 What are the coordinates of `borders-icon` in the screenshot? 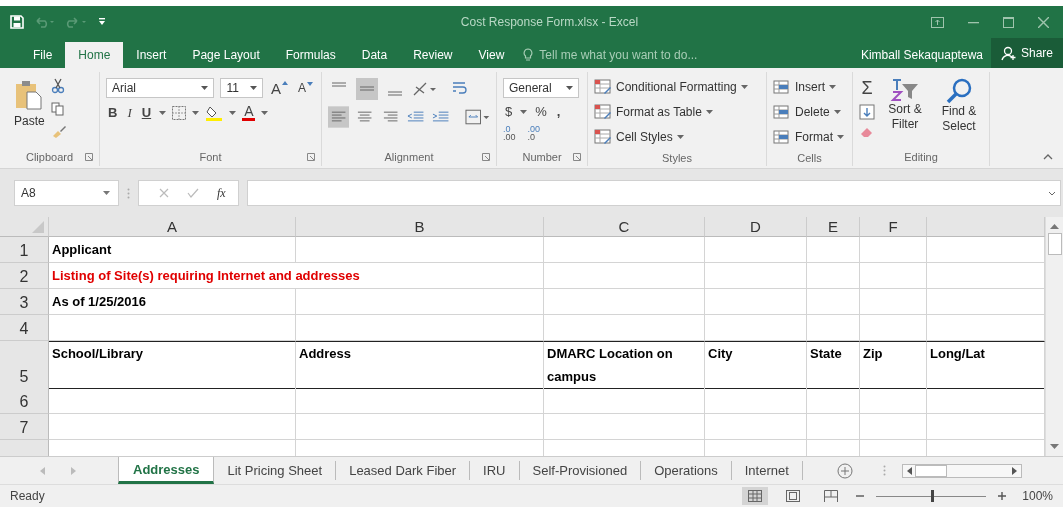 It's located at (179, 112).